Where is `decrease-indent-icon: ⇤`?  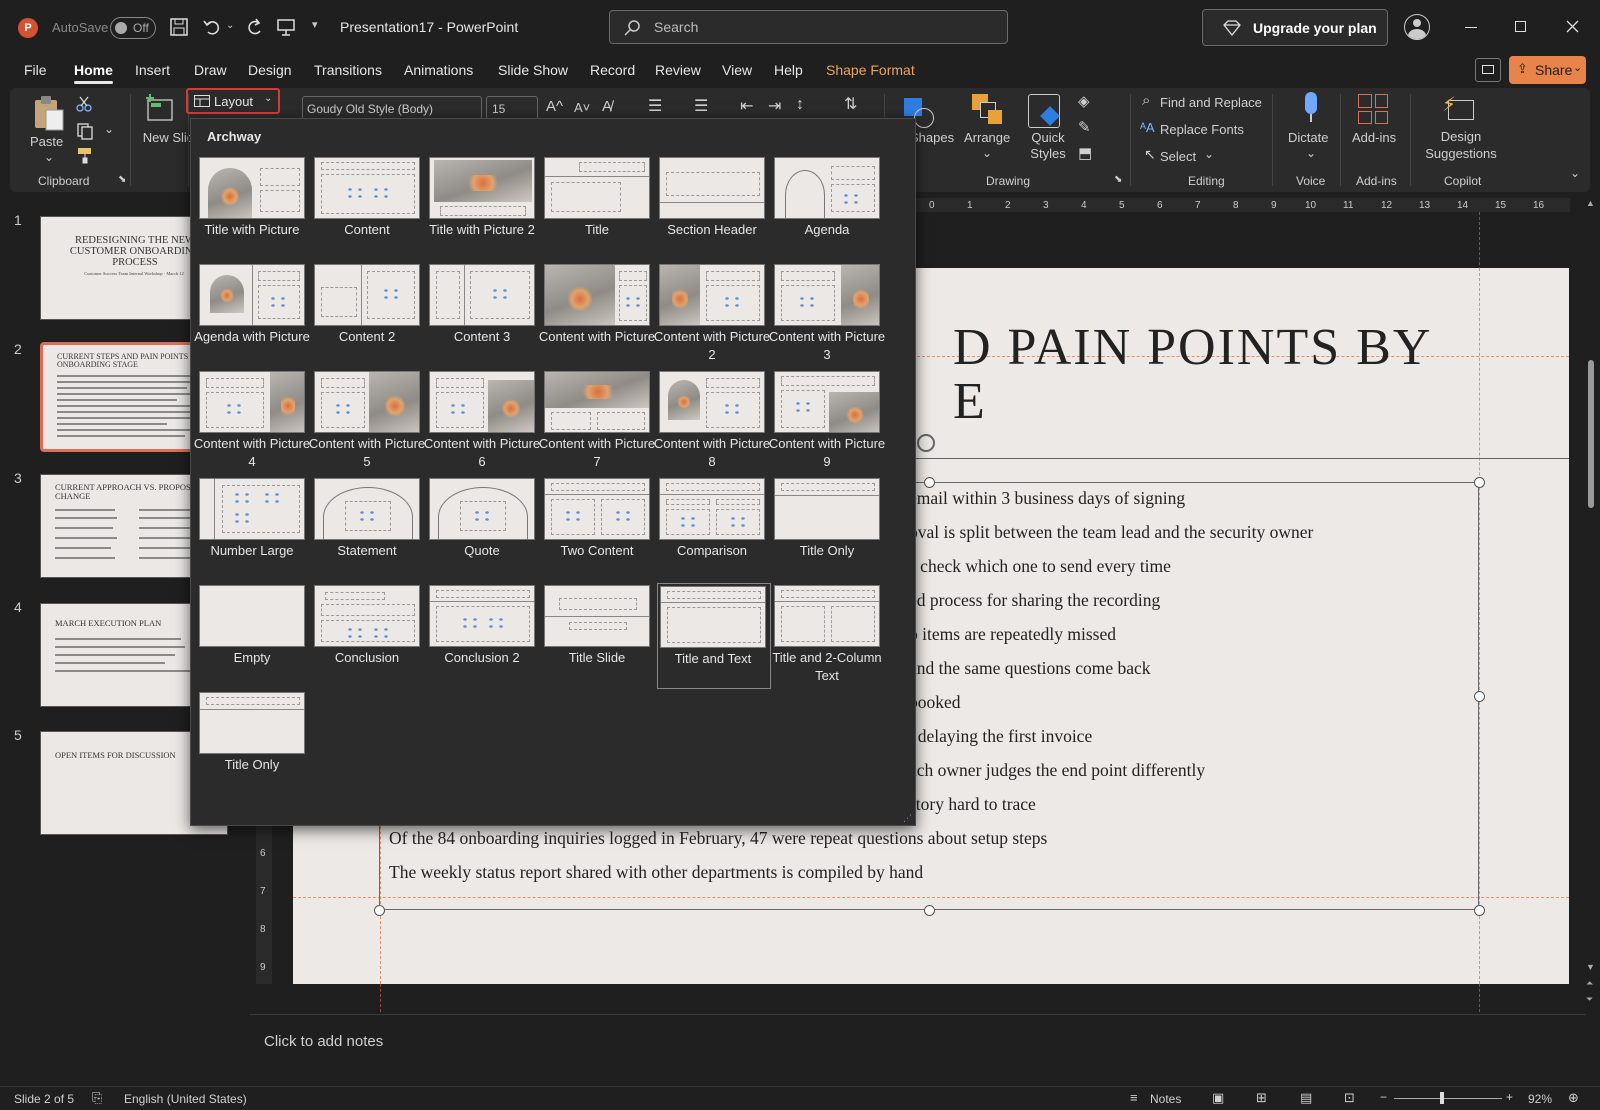
decrease-indent-icon: ⇤ is located at coordinates (746, 106).